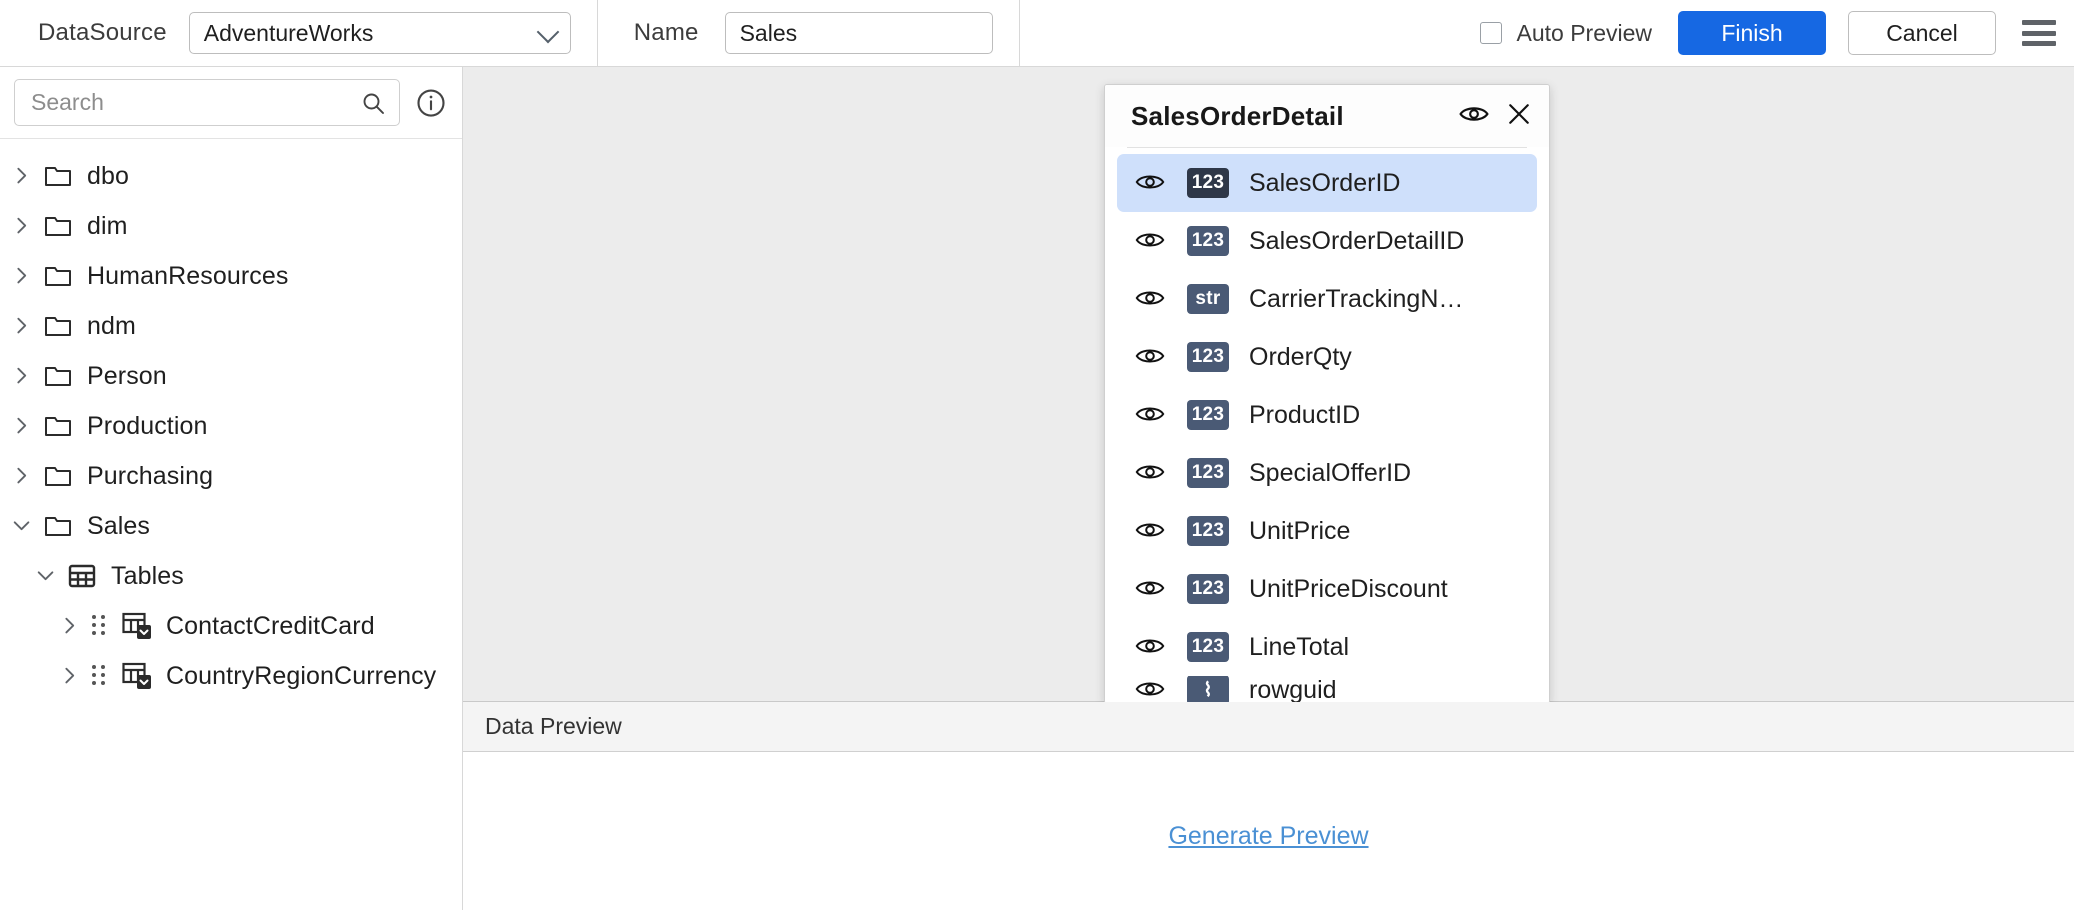 The height and width of the screenshot is (910, 2074). Describe the element at coordinates (379, 33) in the screenshot. I see `datasource-select: AdventureWorks` at that location.